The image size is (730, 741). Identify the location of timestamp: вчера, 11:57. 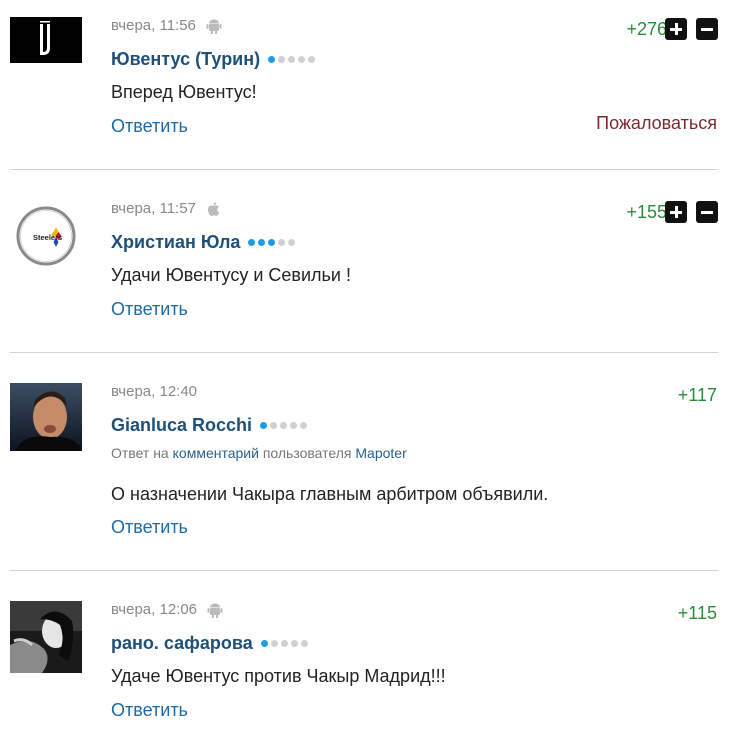
(153, 208).